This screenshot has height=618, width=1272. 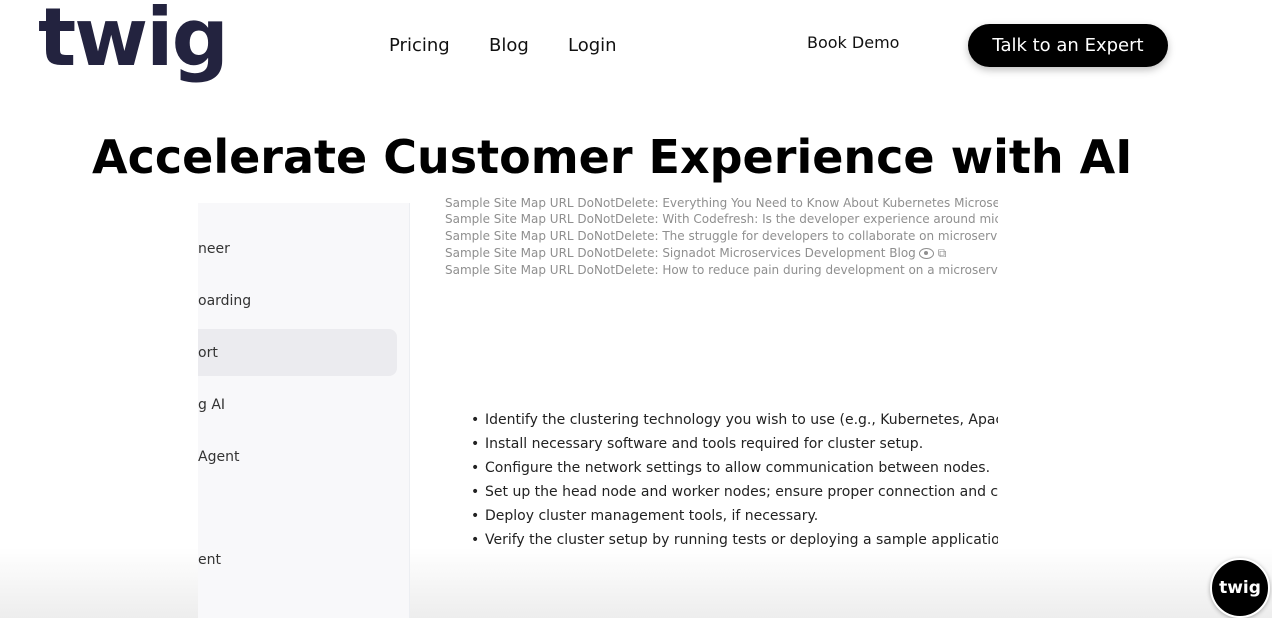 I want to click on book-demo-link: Book Demo, so click(x=853, y=42).